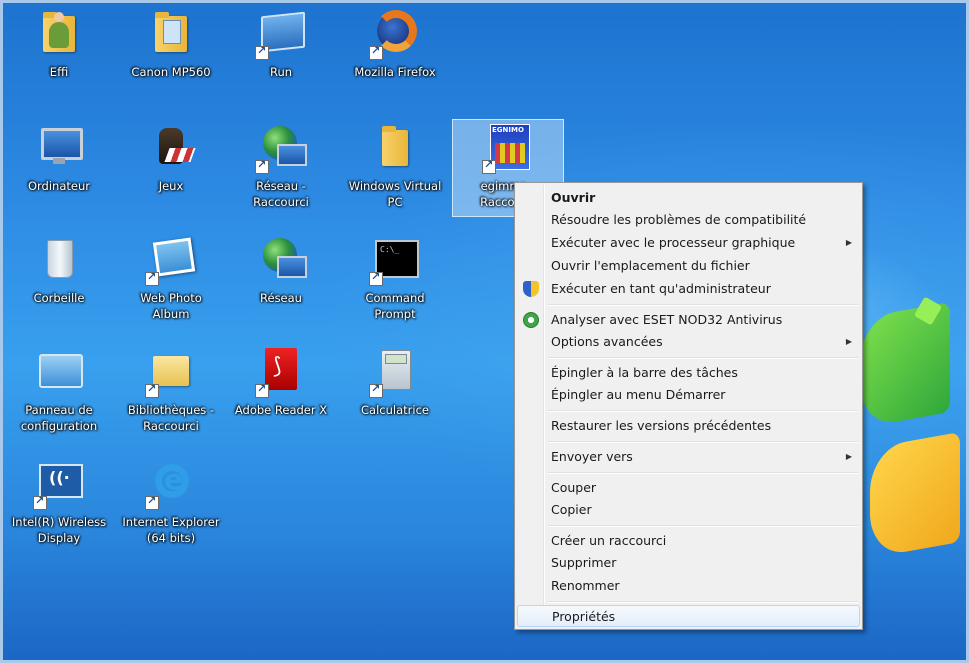 This screenshot has height=663, width=969. I want to click on internet-explorer-icon, so click(170, 484).